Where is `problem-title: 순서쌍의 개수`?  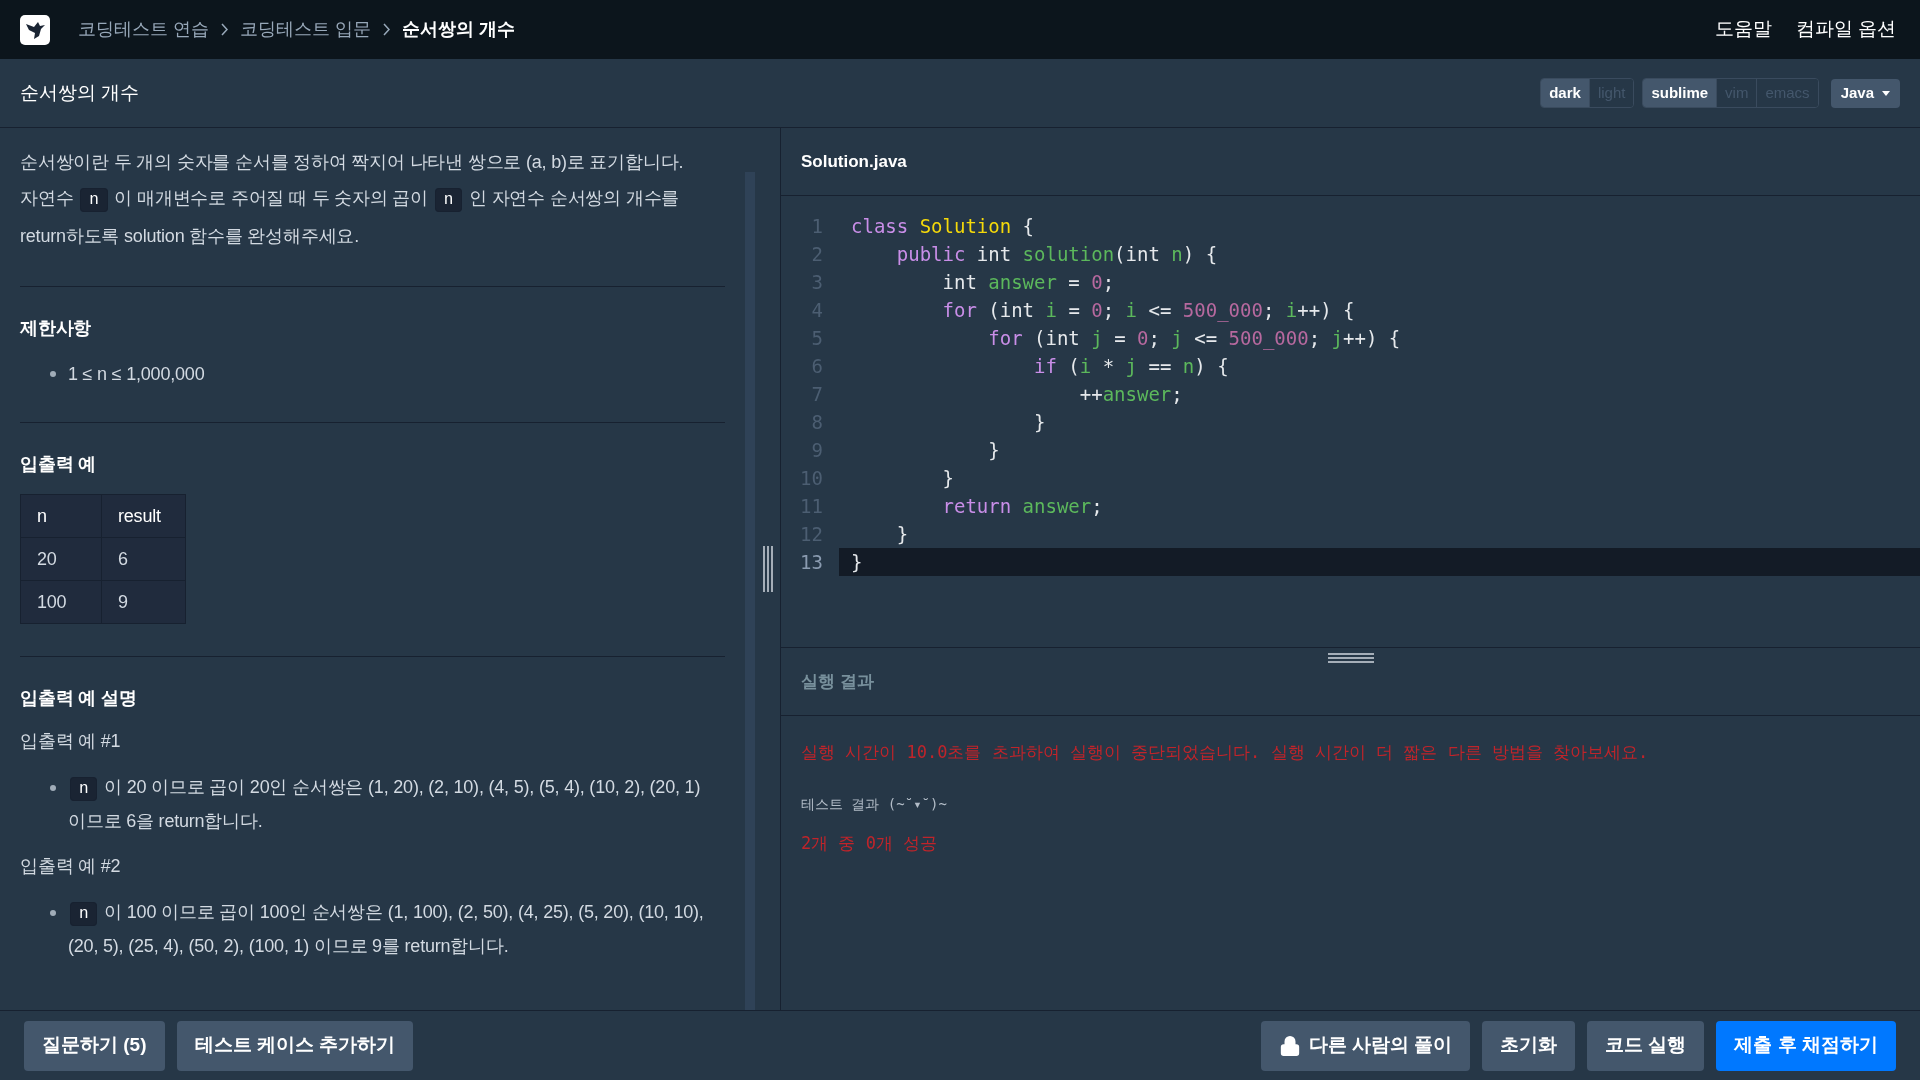 problem-title: 순서쌍의 개수 is located at coordinates (80, 92).